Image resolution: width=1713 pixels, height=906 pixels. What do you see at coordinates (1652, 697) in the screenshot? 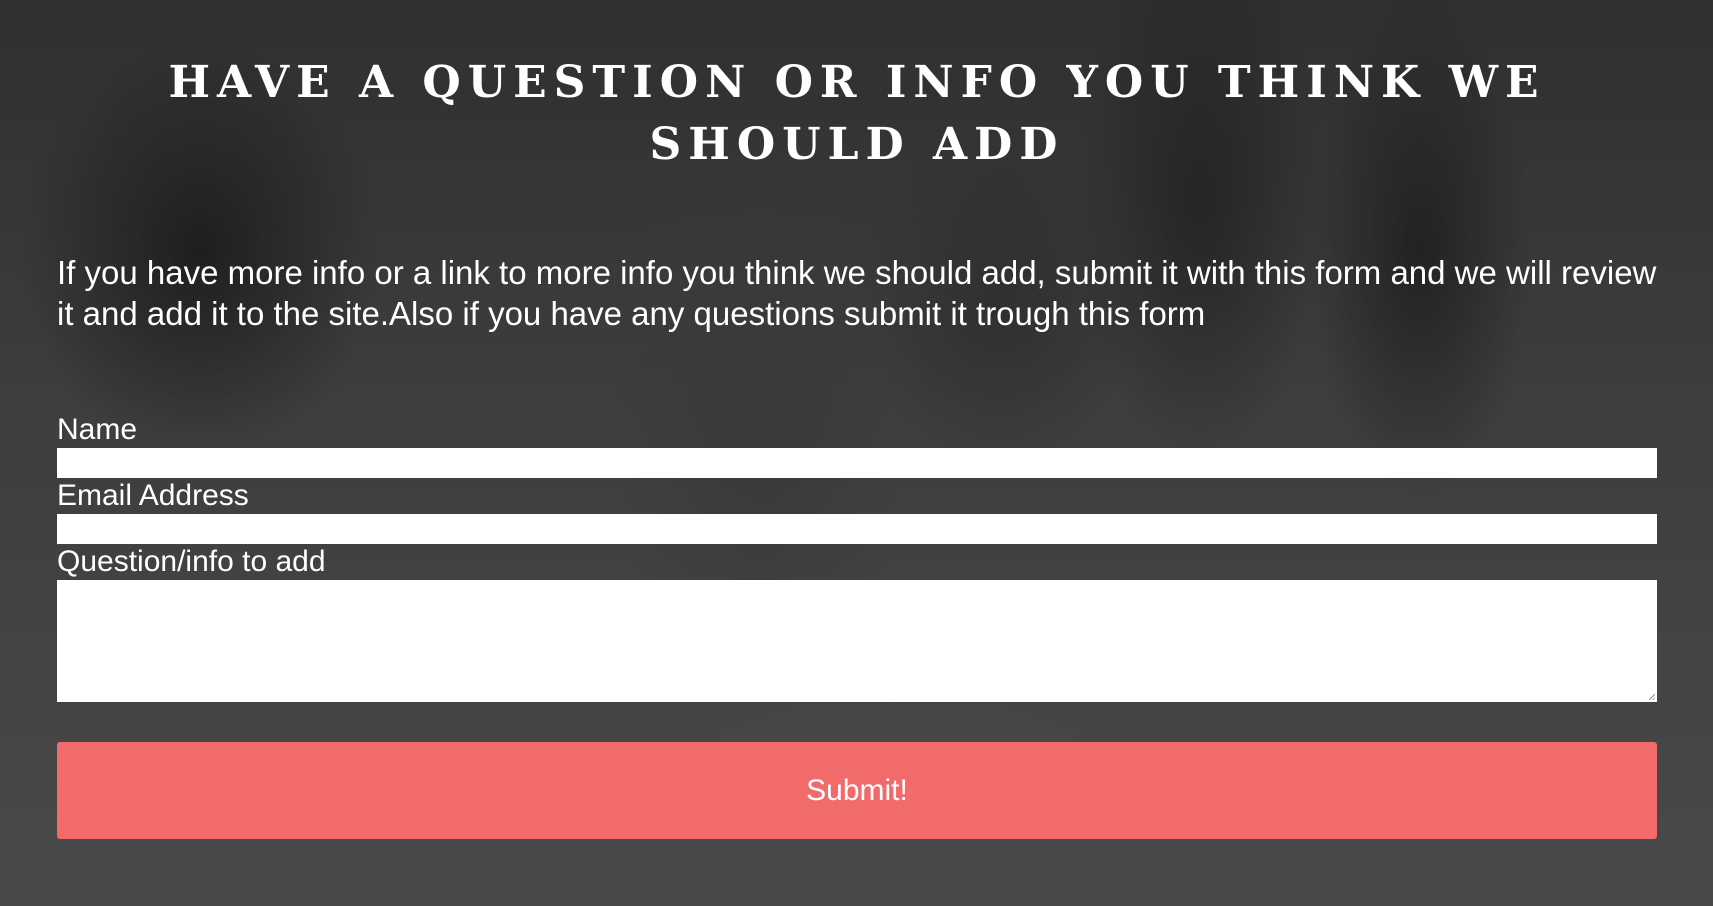
I see `resize-grip-icon` at bounding box center [1652, 697].